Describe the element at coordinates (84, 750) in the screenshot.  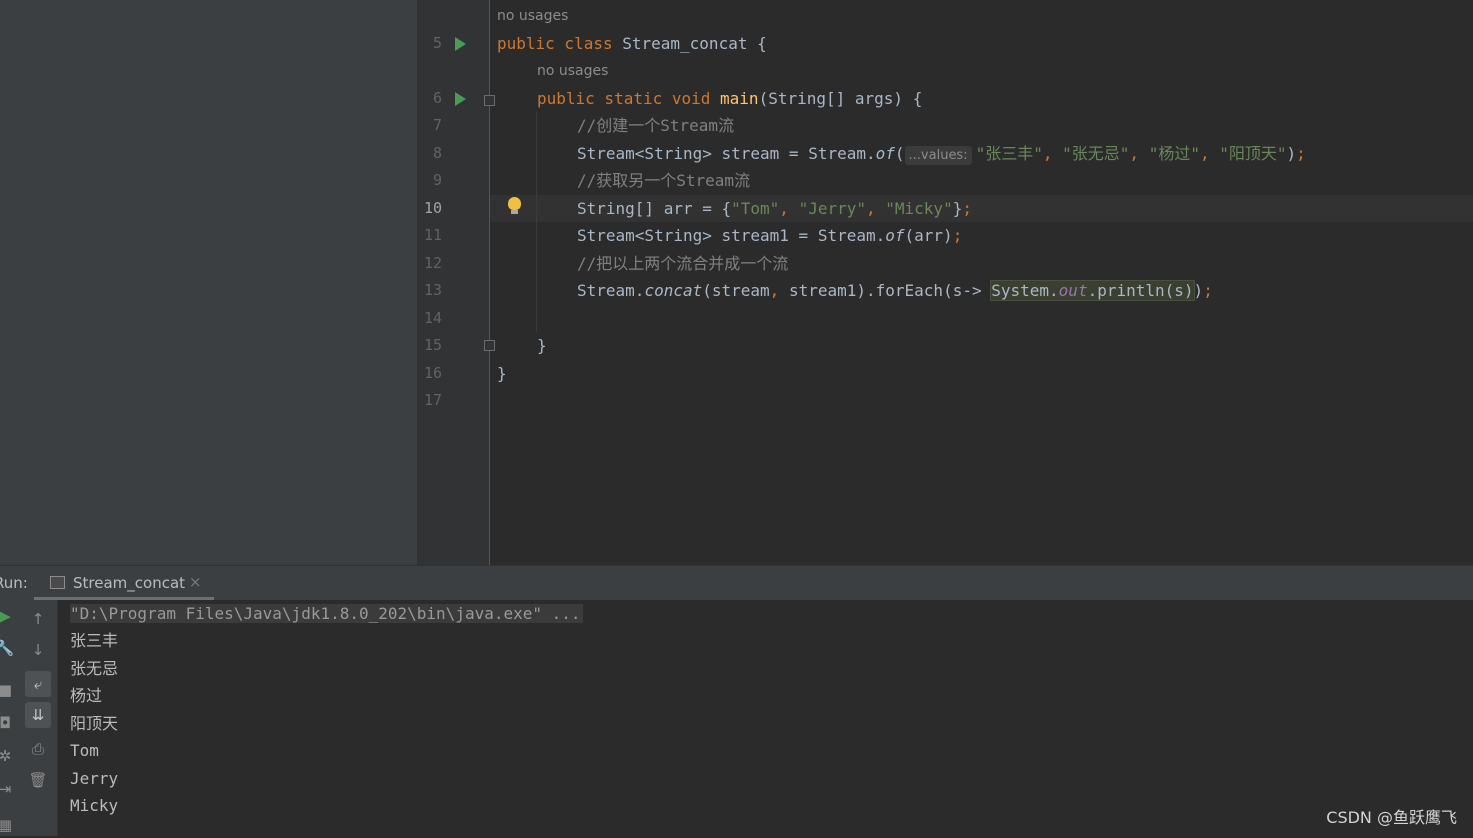
I see `console-line: Tom` at that location.